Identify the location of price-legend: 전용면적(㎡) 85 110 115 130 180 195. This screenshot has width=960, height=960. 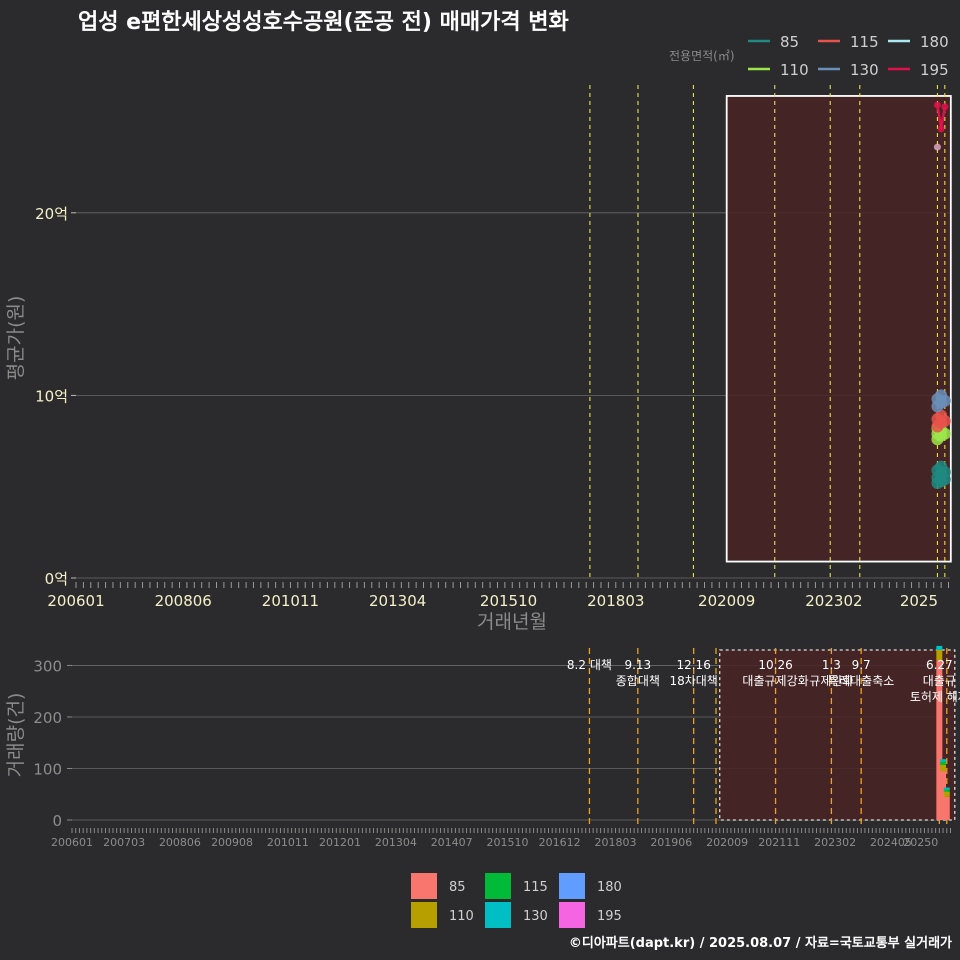
(809, 56).